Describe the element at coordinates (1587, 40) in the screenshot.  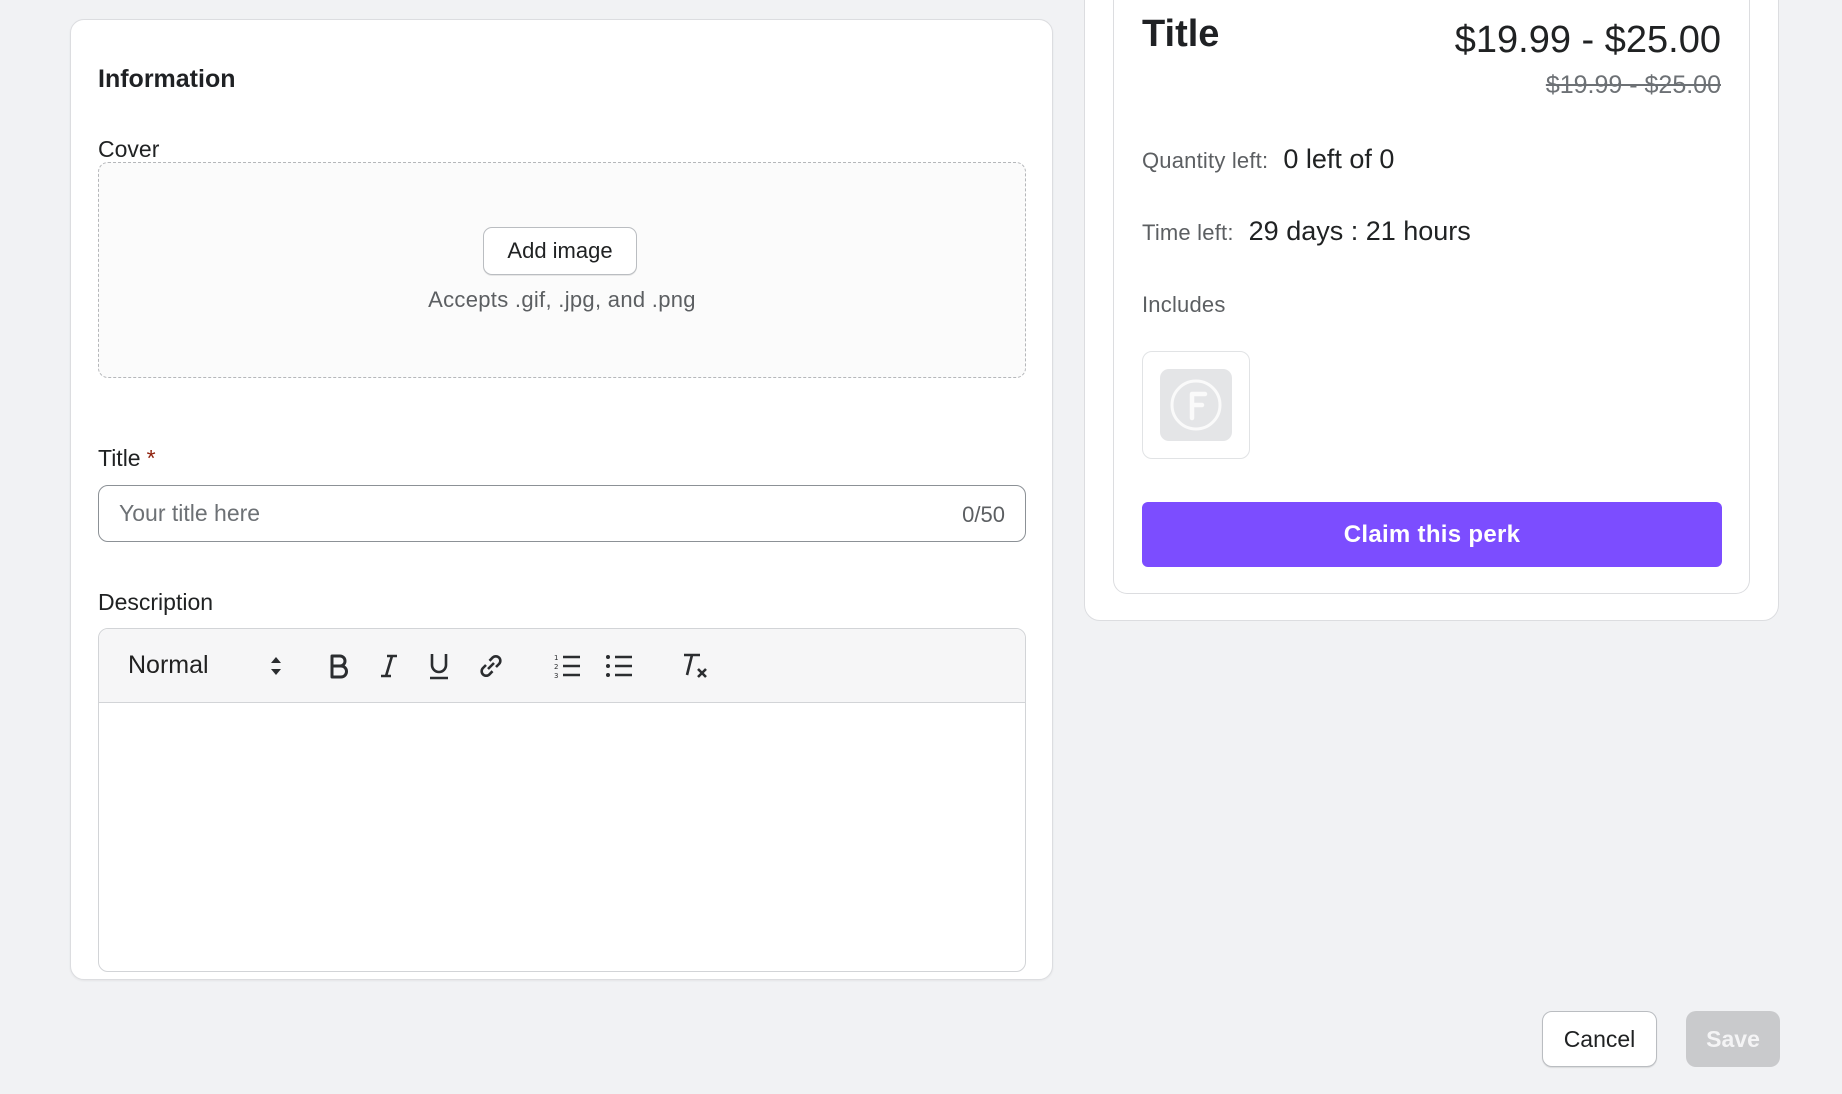
I see `preview-price: $19.99 - $25.00` at that location.